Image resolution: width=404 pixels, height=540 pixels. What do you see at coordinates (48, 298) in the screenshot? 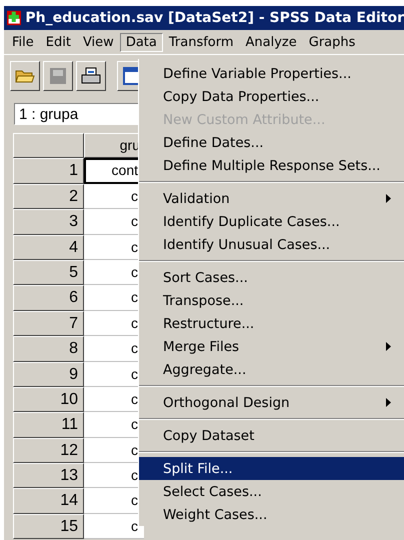
I see `row-header: 6` at bounding box center [48, 298].